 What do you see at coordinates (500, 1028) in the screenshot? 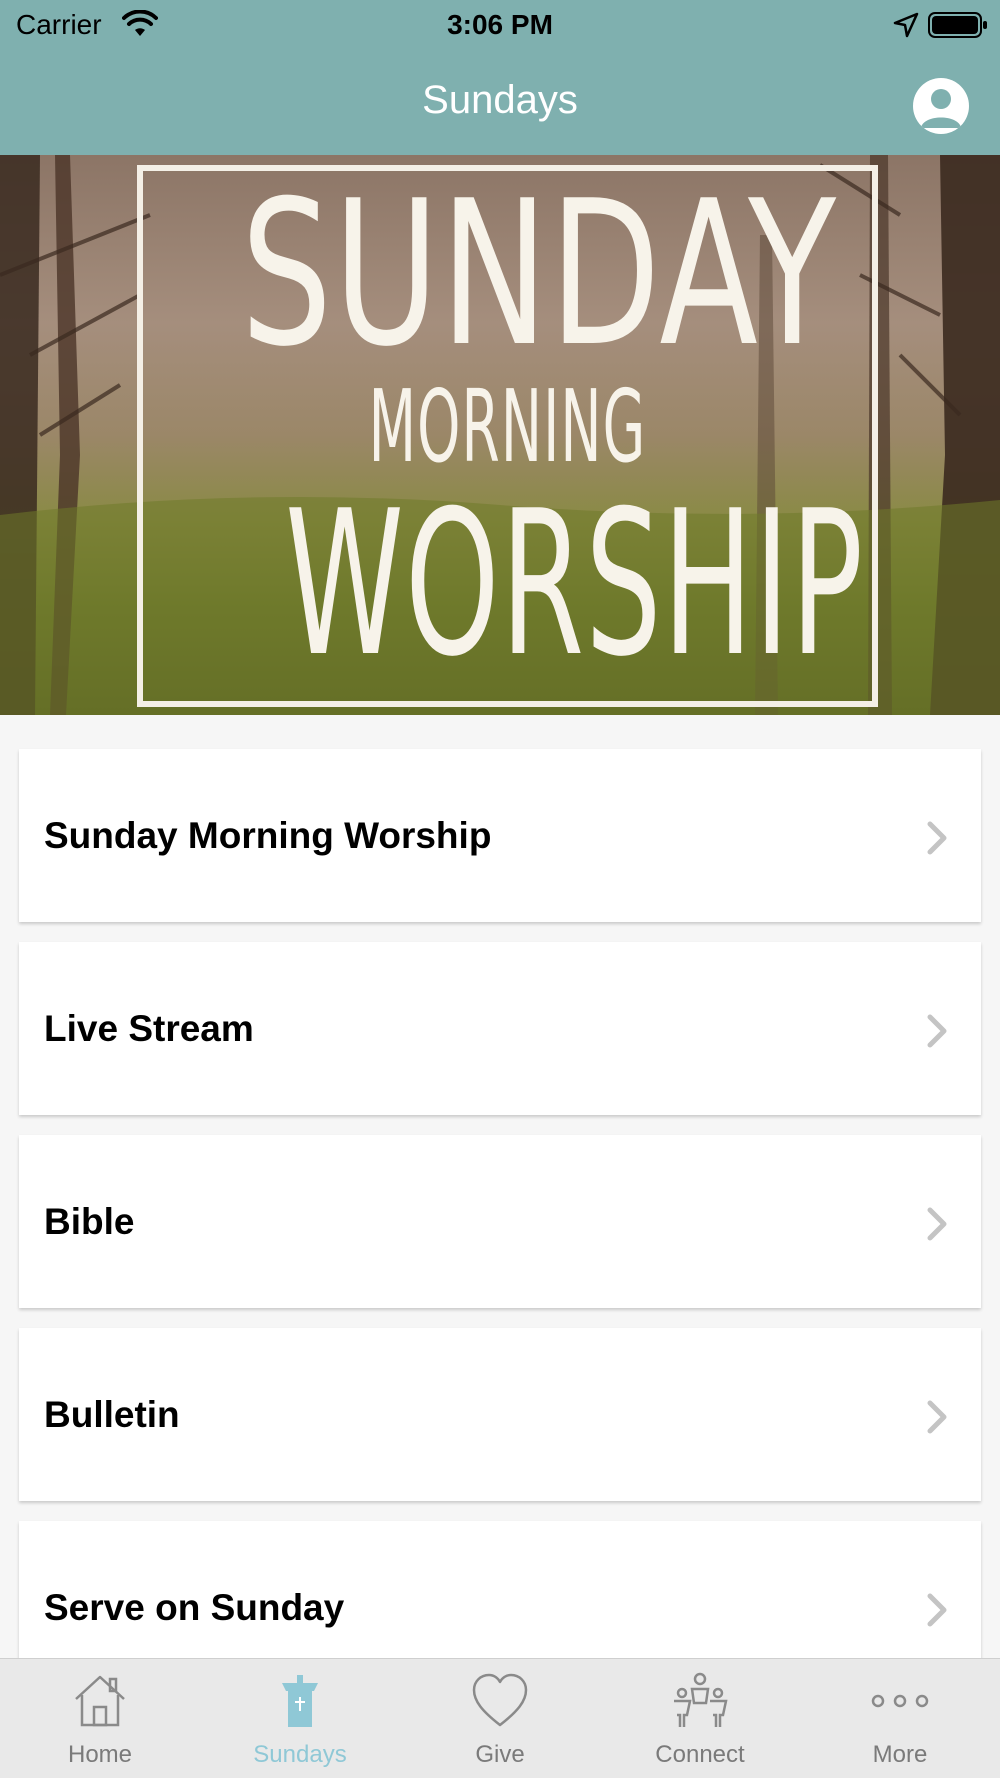
I see `list-item-live-stream: Live Stream` at bounding box center [500, 1028].